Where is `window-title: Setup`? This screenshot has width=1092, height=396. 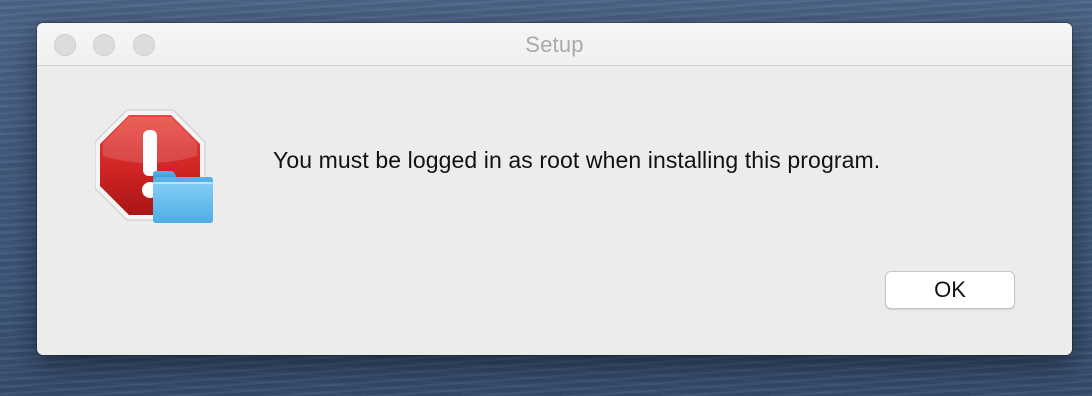 window-title: Setup is located at coordinates (554, 44).